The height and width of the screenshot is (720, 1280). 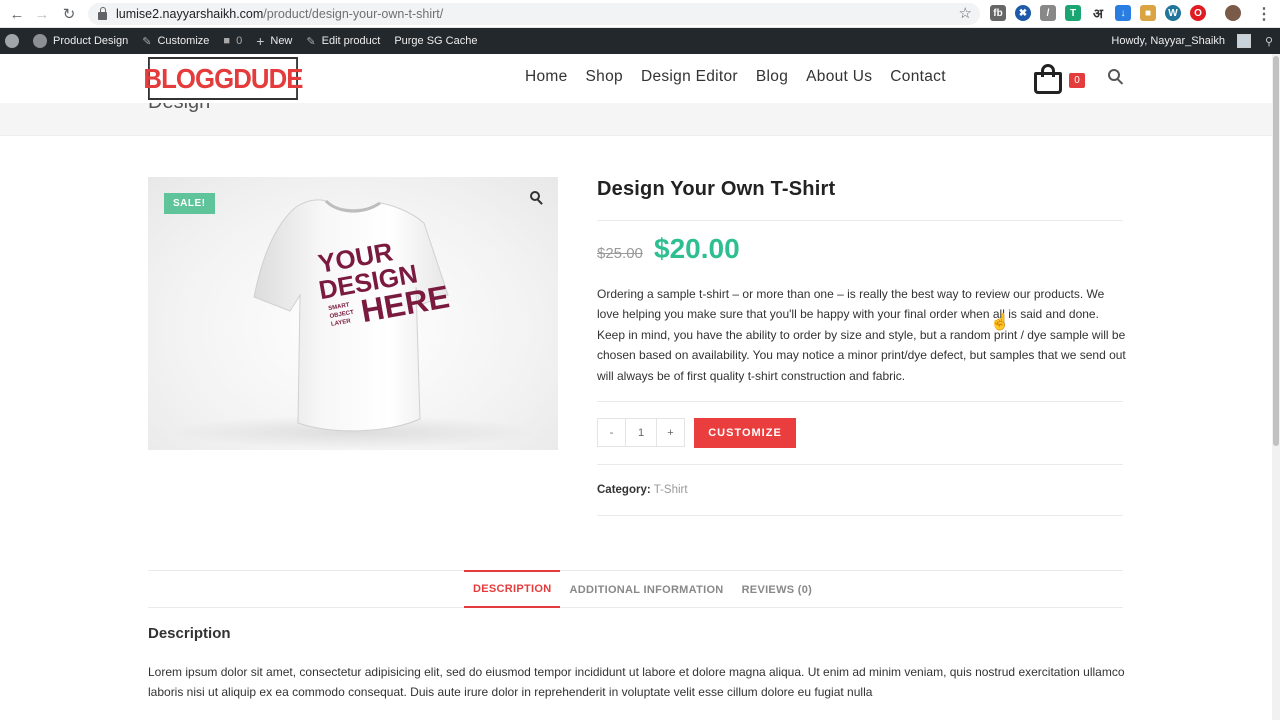 I want to click on admin-purge-label: Purge SG Cache, so click(x=436, y=41).